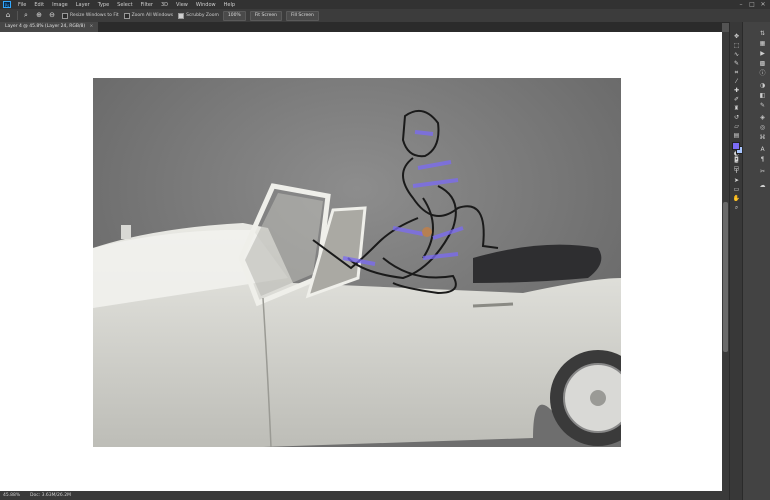 The height and width of the screenshot is (500, 770). What do you see at coordinates (736, 118) in the screenshot?
I see `history-brush-icon: ↺` at bounding box center [736, 118].